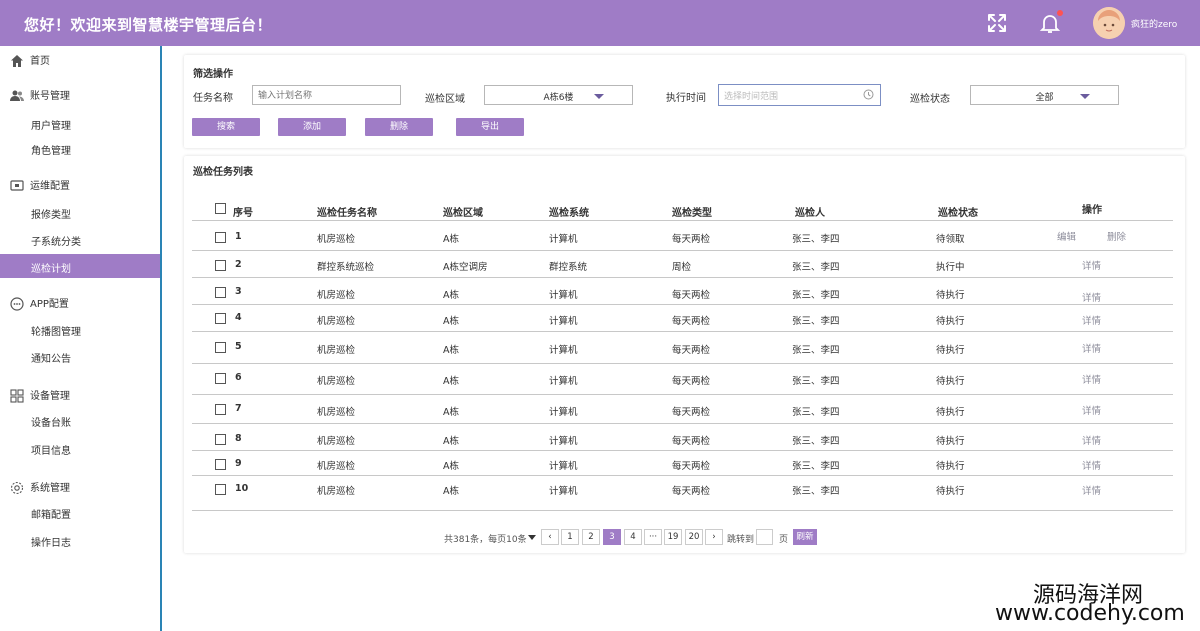 The height and width of the screenshot is (631, 1200). What do you see at coordinates (56, 240) in the screenshot?
I see `sidebar-item-subsystem: 子系统分类` at bounding box center [56, 240].